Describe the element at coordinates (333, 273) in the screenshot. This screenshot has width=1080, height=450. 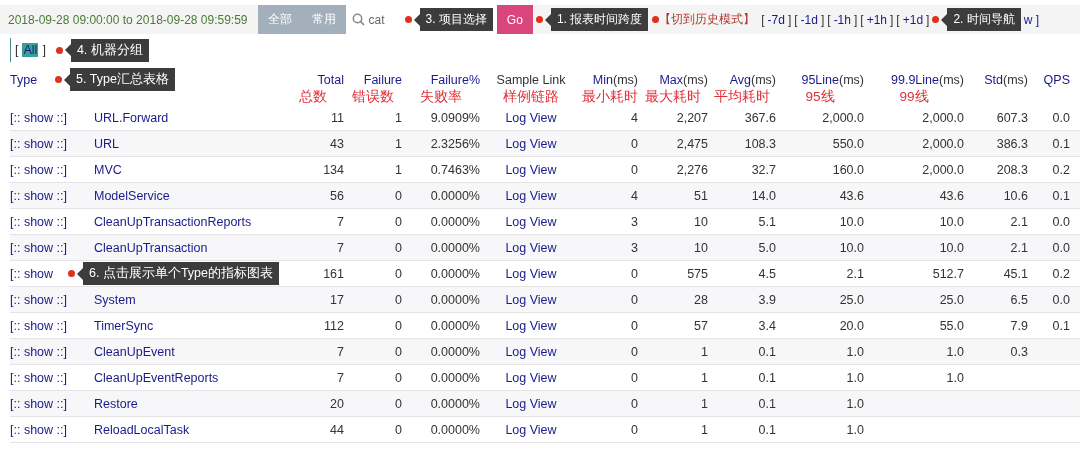
I see `table-cell-text: 161` at that location.